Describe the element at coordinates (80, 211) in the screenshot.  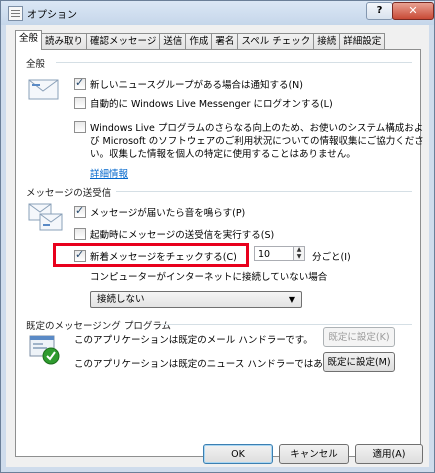
I see `play-sound-checkbox` at that location.